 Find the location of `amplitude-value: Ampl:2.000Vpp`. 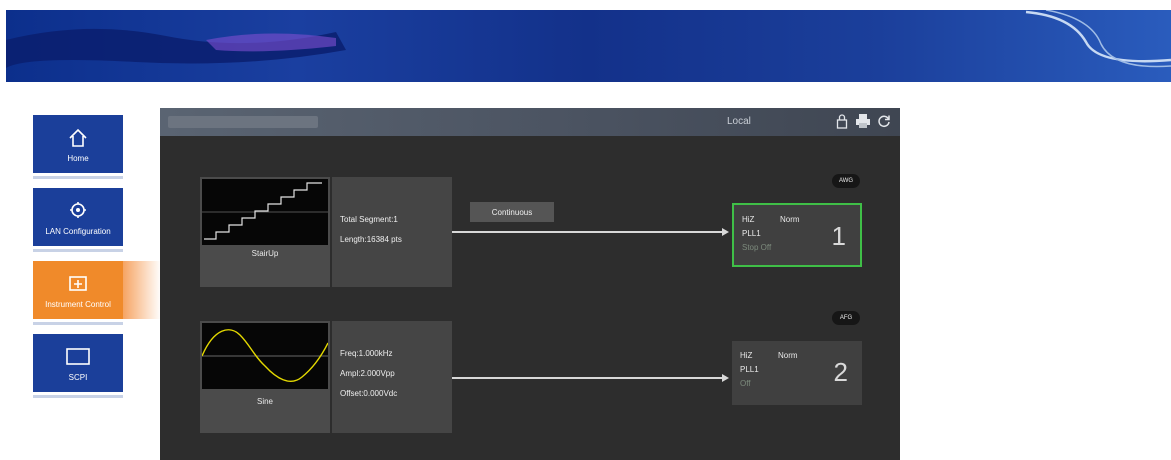

amplitude-value: Ampl:2.000Vpp is located at coordinates (367, 373).